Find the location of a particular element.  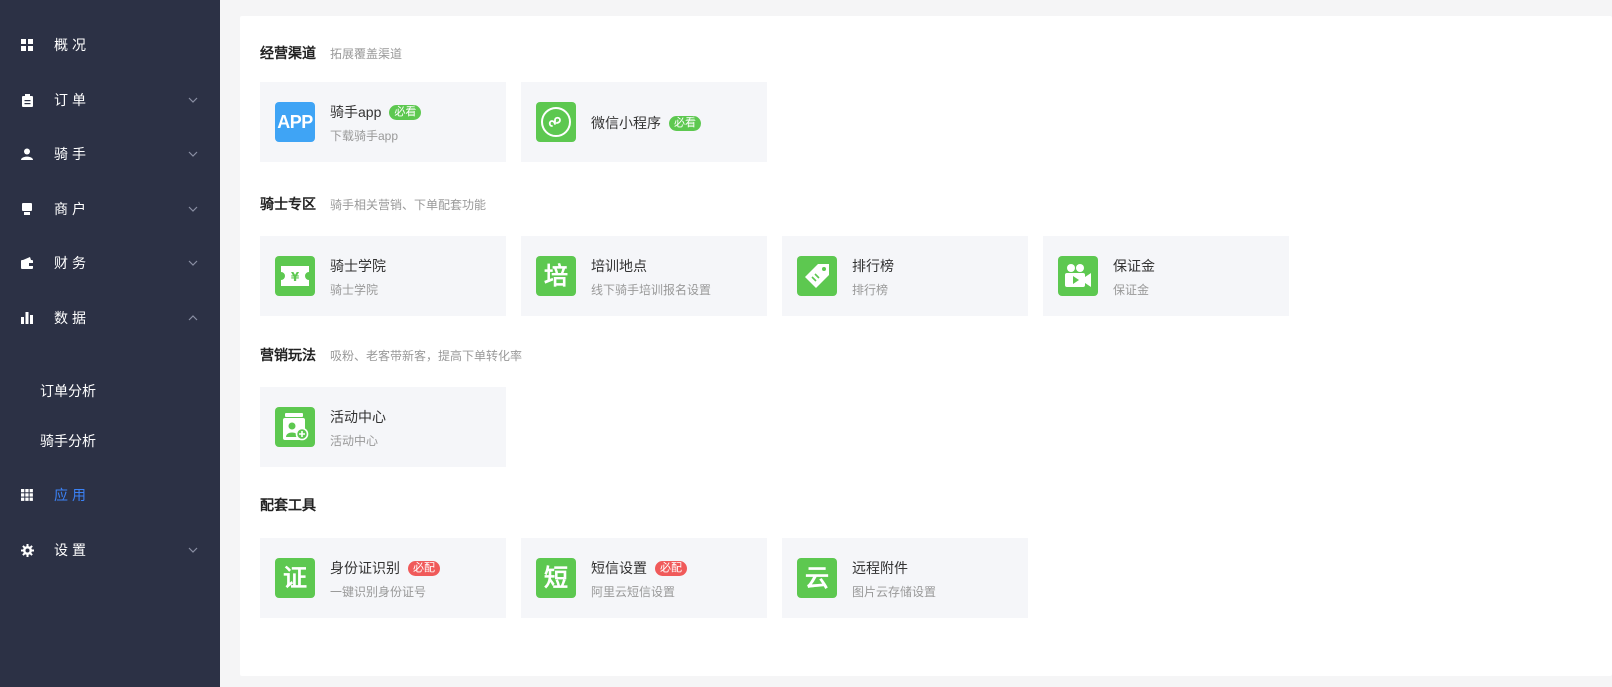

icon-glyph: 证 is located at coordinates (295, 577).